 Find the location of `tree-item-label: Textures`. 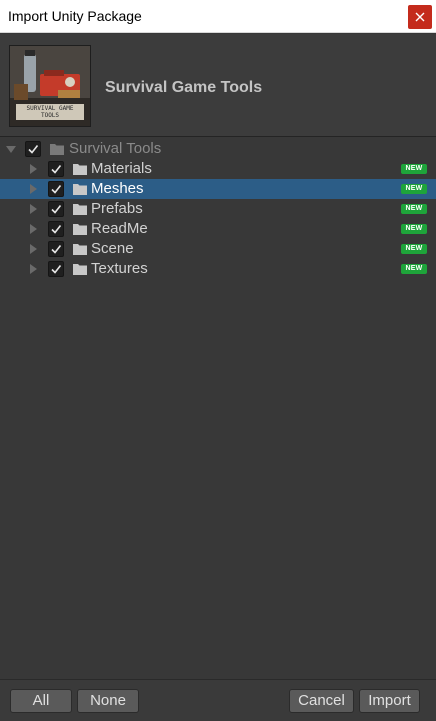

tree-item-label: Textures is located at coordinates (119, 268).